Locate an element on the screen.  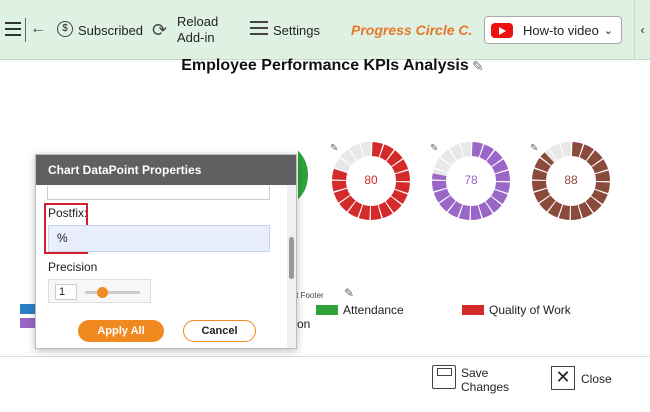
postfix-label: Postfix: is located at coordinates (68, 213).